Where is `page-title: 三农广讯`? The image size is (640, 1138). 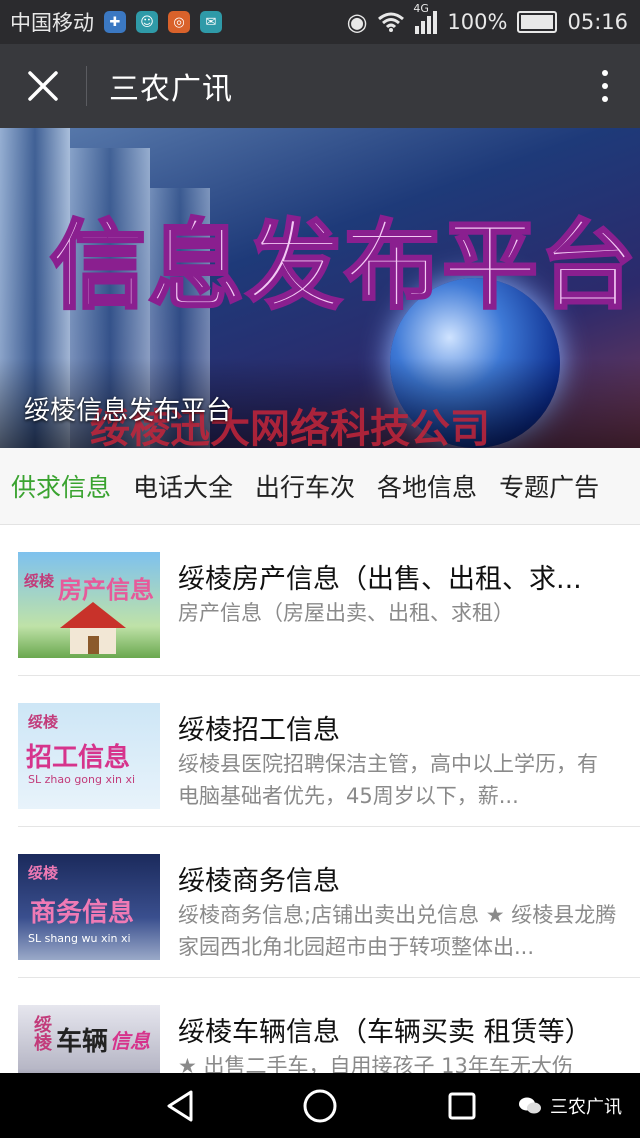
page-title: 三农广讯 is located at coordinates (171, 89).